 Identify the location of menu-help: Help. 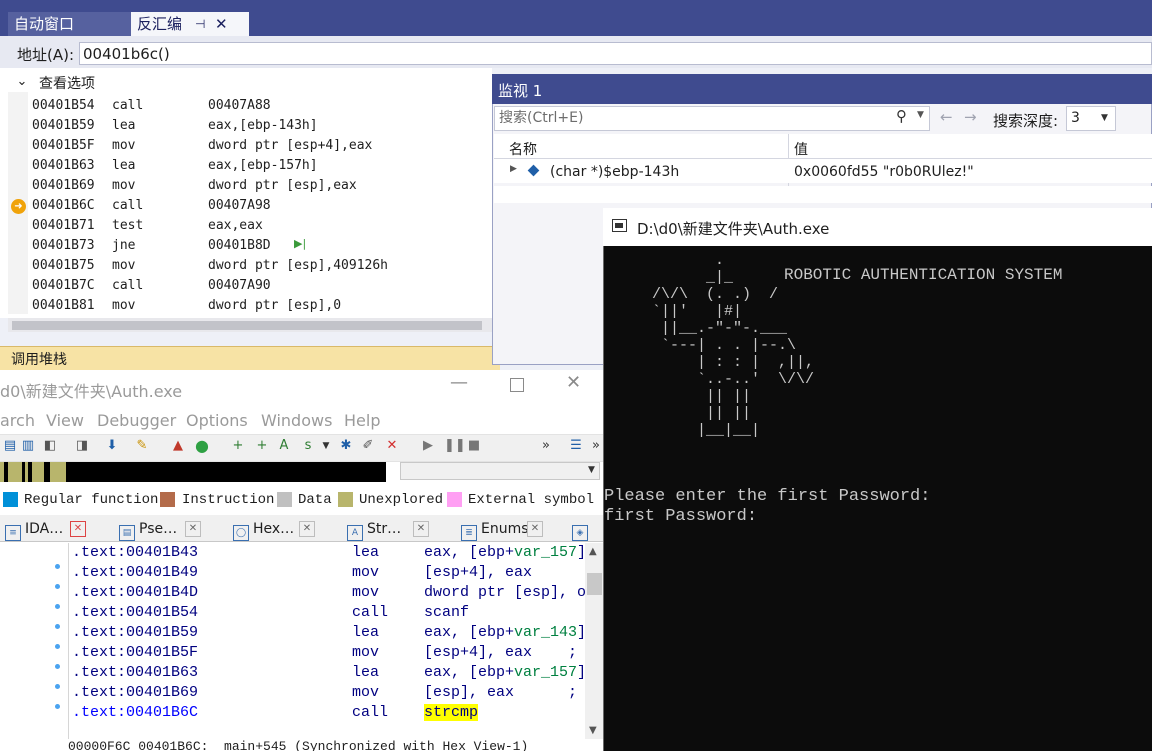
(362, 420).